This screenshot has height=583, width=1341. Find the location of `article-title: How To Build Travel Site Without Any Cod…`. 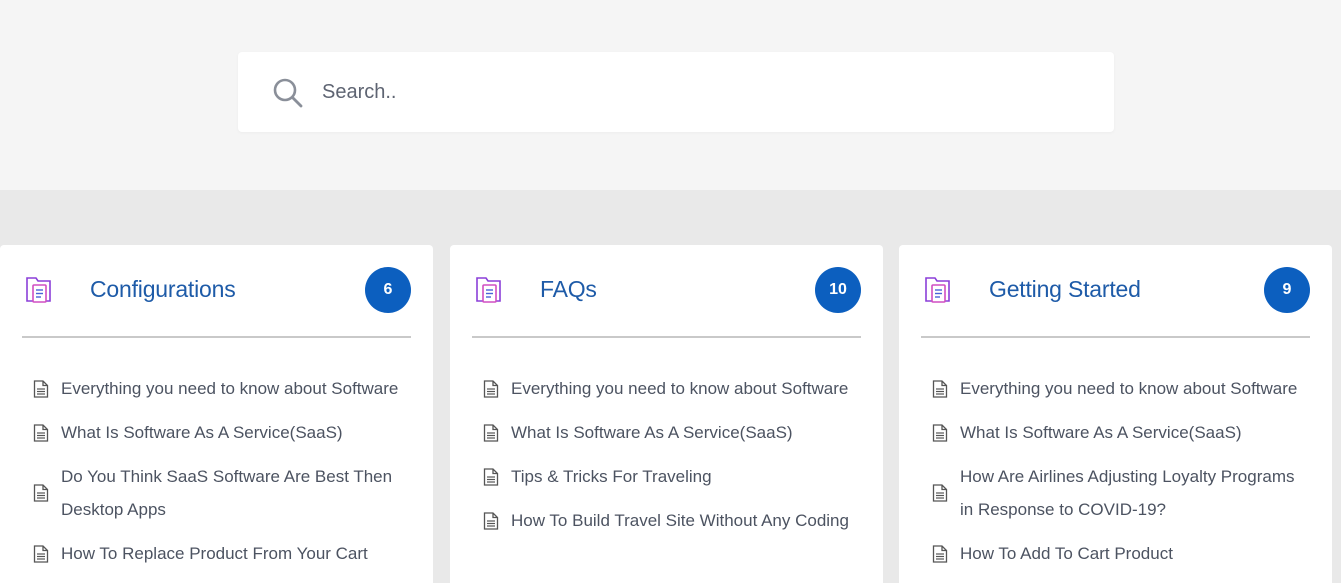

article-title: How To Build Travel Site Without Any Cod… is located at coordinates (680, 520).